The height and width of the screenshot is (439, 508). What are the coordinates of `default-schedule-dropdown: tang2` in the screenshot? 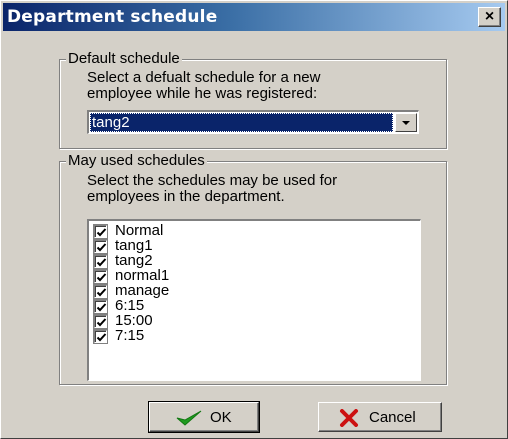 It's located at (253, 122).